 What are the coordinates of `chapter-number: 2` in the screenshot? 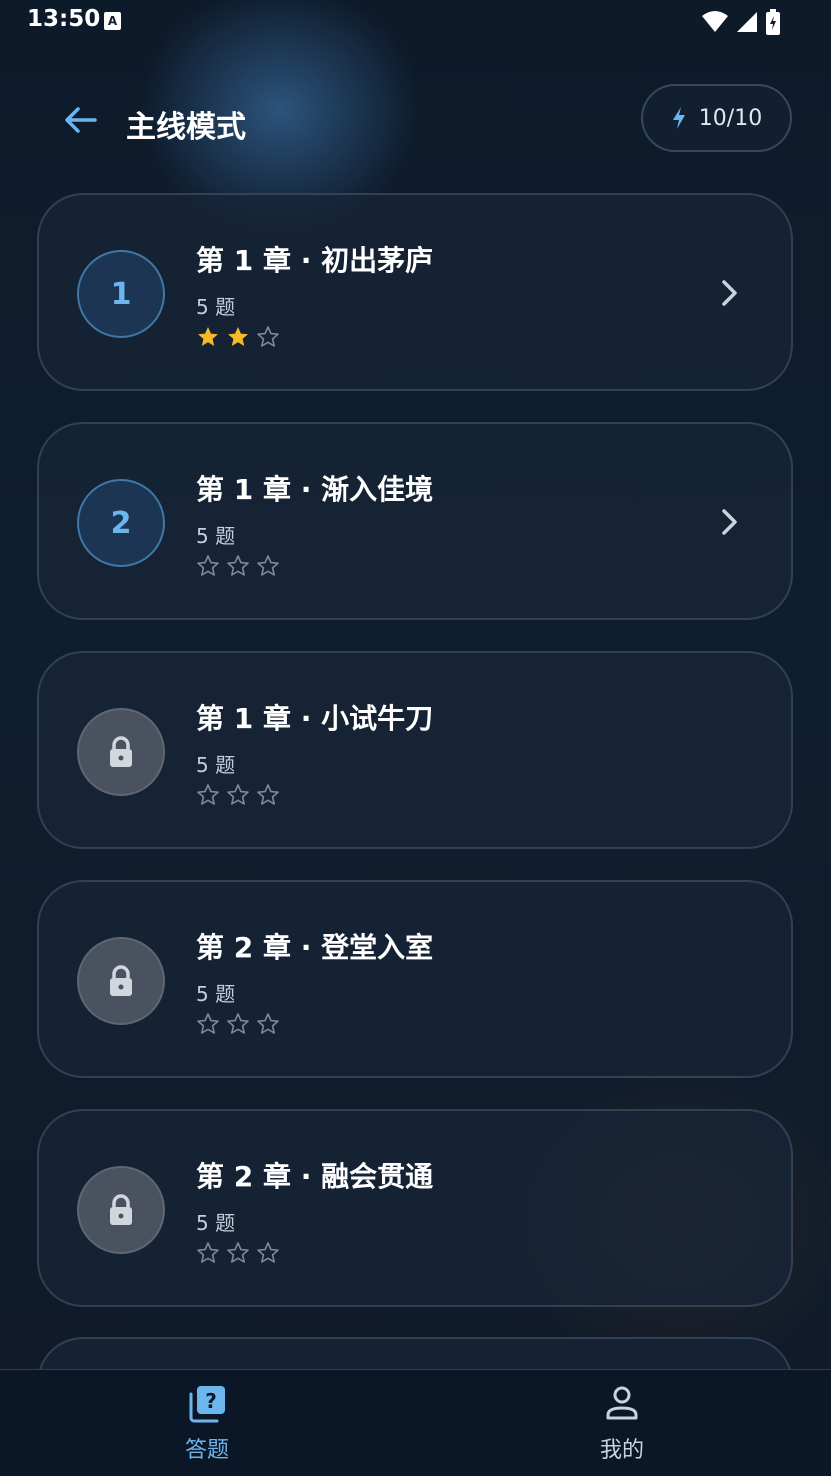 It's located at (121, 523).